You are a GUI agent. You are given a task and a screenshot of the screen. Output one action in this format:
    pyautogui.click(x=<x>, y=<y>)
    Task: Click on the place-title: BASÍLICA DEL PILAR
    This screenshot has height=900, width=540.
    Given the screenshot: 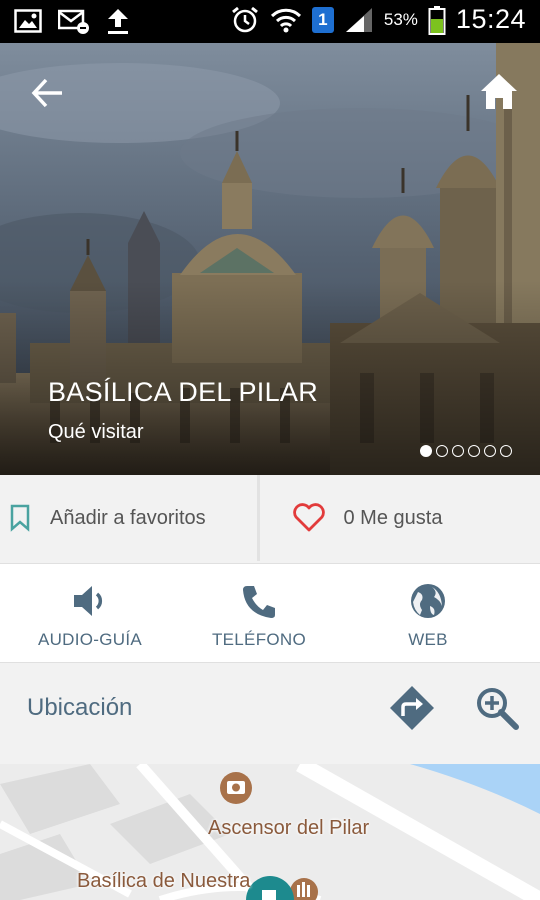 What is the action you would take?
    pyautogui.click(x=183, y=392)
    